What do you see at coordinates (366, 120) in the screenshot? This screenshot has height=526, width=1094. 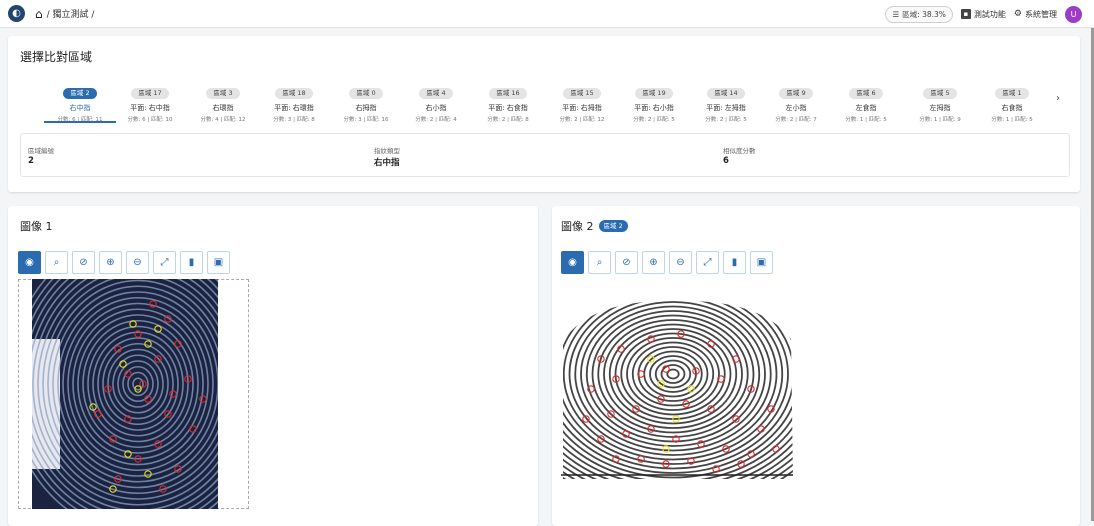 I see `region-score: 分數: 3 | 匹配: 16` at bounding box center [366, 120].